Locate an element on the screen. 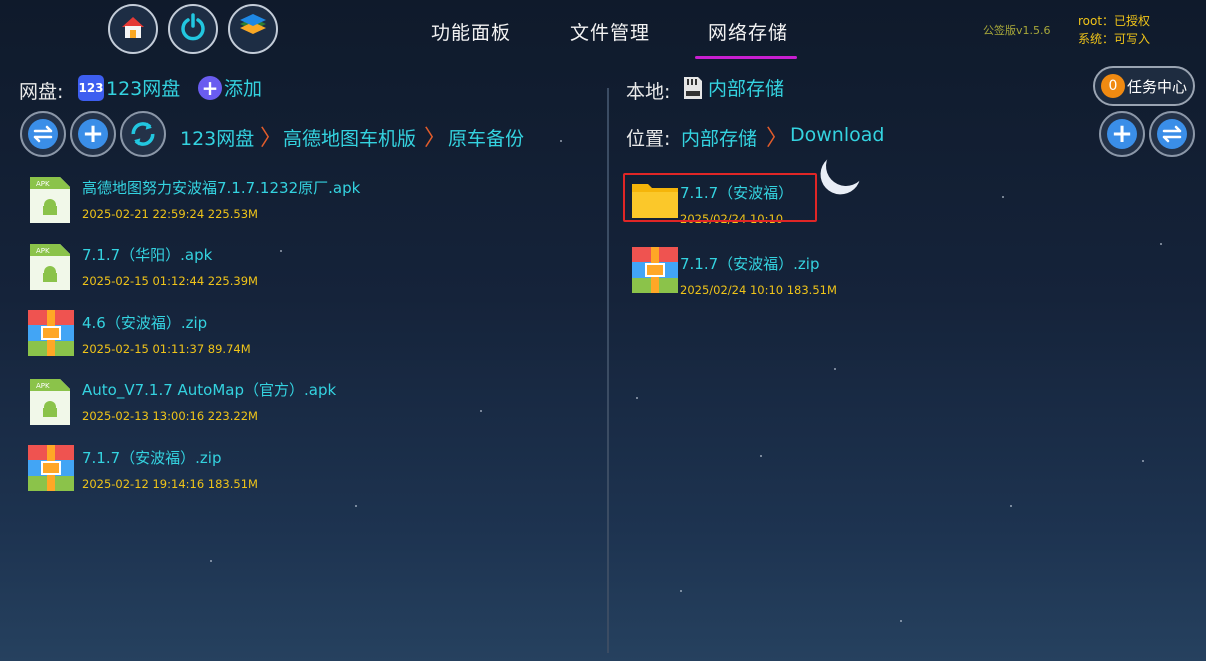 The image size is (1206, 661). tab-network-storage: 网络存储 is located at coordinates (748, 31).